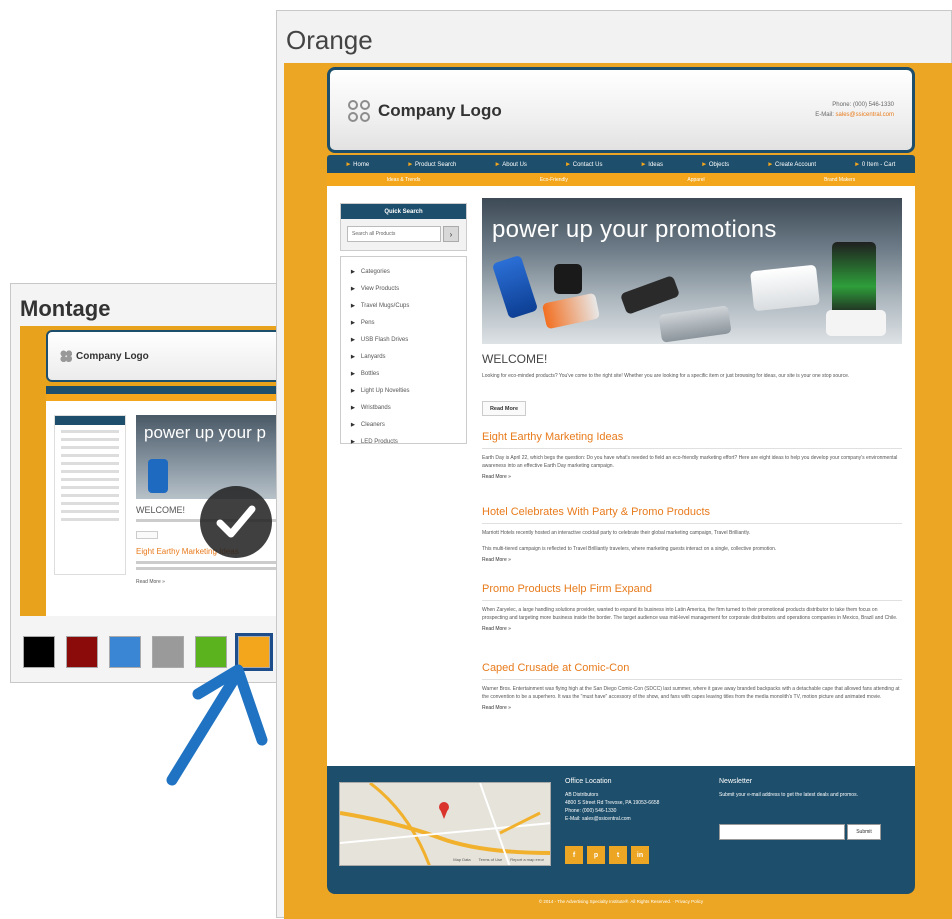  Describe the element at coordinates (403, 373) in the screenshot. I see `category-item: ▶ Bottles` at that location.